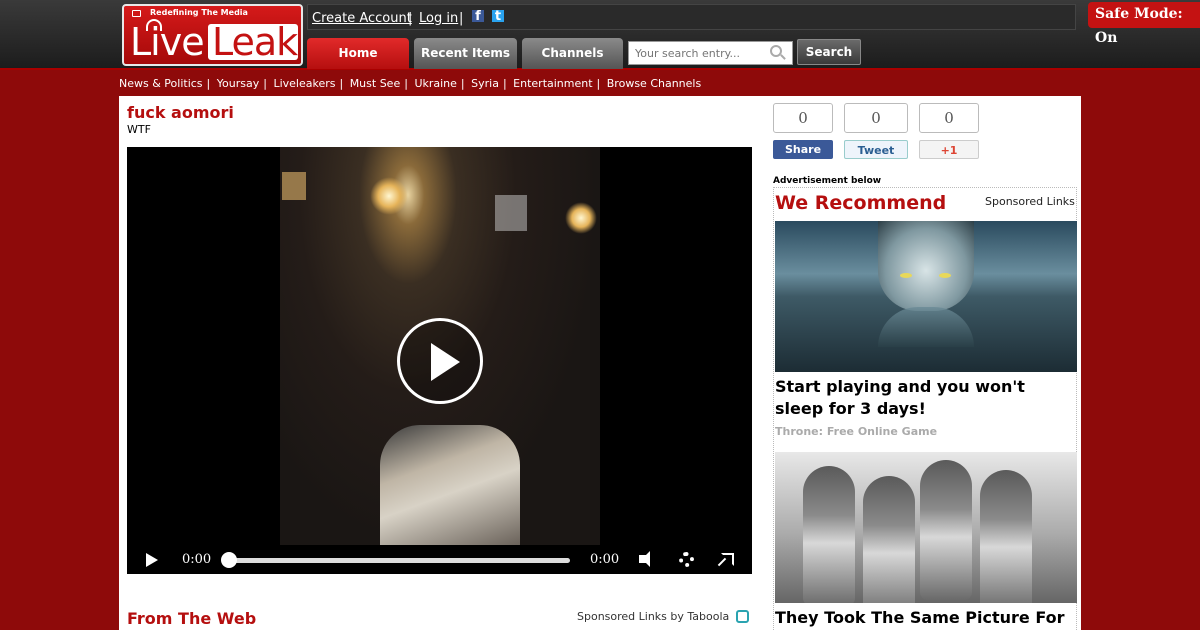  What do you see at coordinates (926, 266) in the screenshot?
I see `ad-face` at bounding box center [926, 266].